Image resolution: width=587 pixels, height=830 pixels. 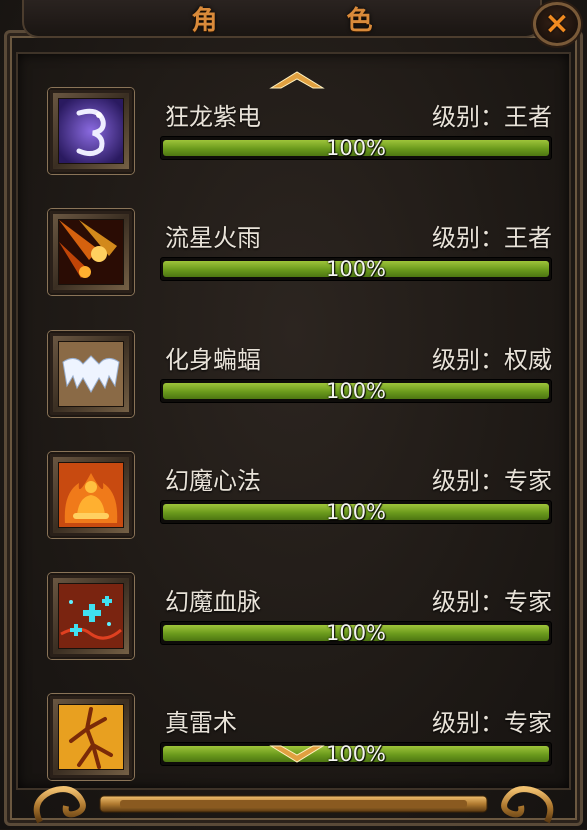 I want to click on title-bar: 角 色, so click(x=282, y=19).